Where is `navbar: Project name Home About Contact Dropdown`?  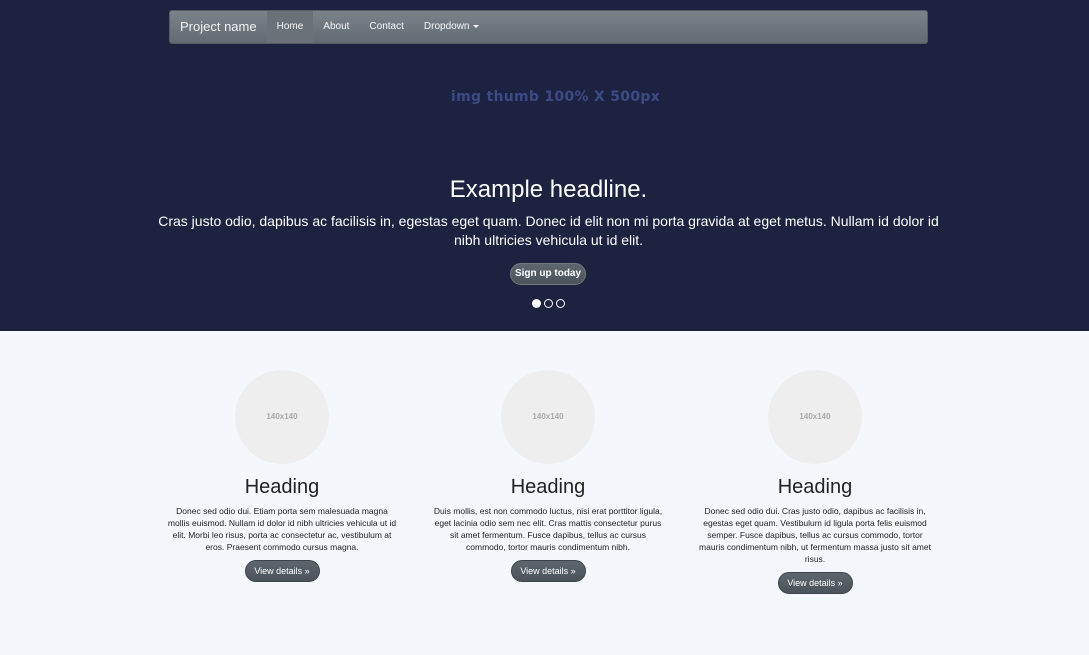
navbar: Project name Home About Contact Dropdown is located at coordinates (548, 27).